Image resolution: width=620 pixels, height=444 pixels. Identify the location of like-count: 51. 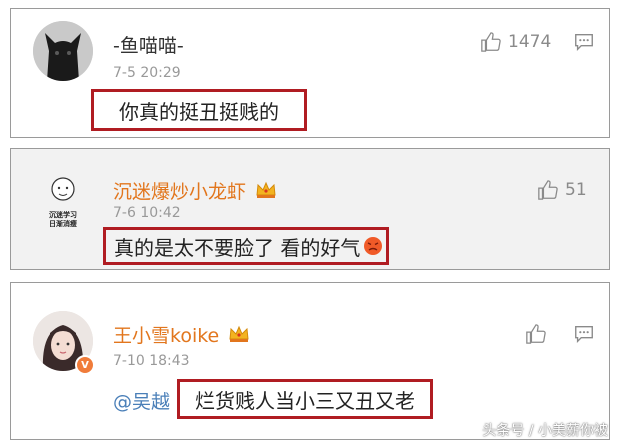
(576, 190).